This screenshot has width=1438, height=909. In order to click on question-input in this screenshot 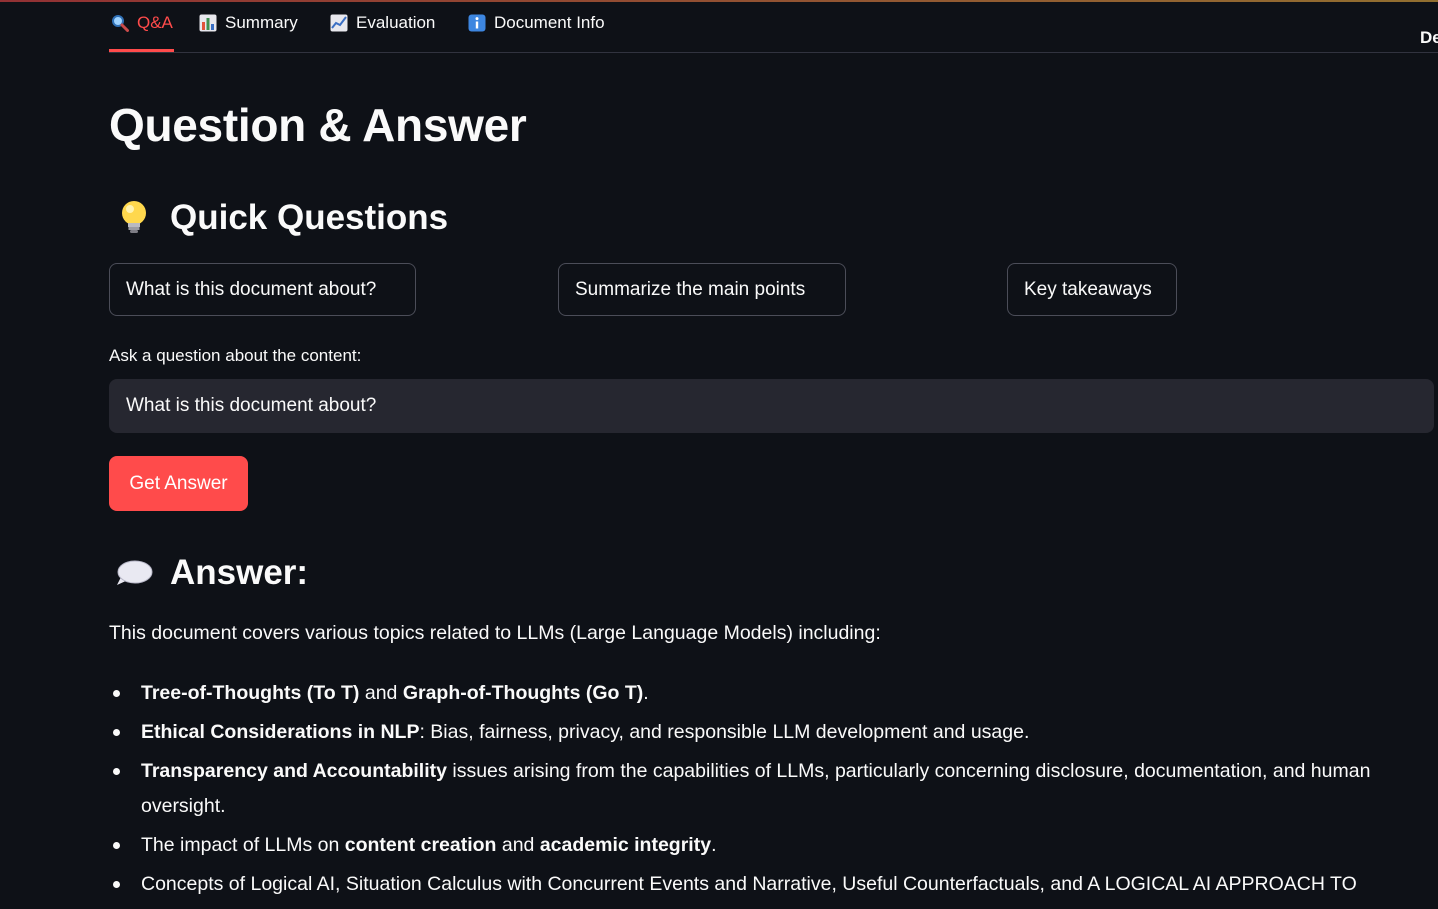, I will do `click(771, 406)`.